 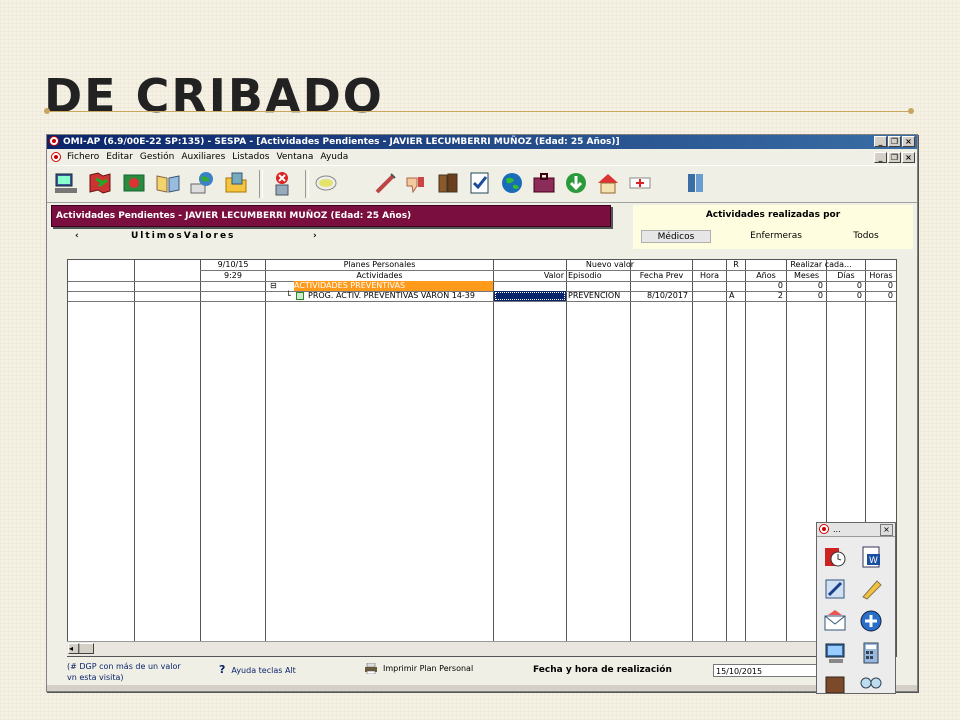 I want to click on clock-icon, so click(x=835, y=557).